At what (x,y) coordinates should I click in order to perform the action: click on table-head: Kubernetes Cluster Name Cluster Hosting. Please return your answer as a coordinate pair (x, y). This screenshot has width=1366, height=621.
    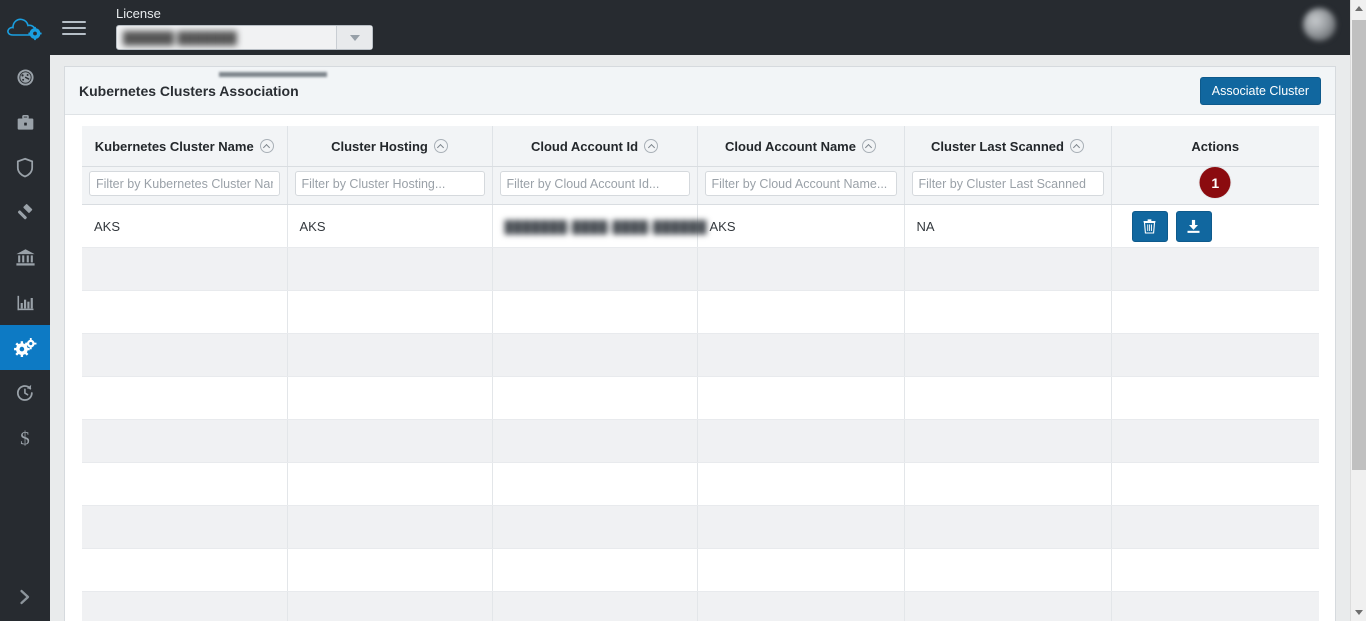
    Looking at the image, I should click on (700, 165).